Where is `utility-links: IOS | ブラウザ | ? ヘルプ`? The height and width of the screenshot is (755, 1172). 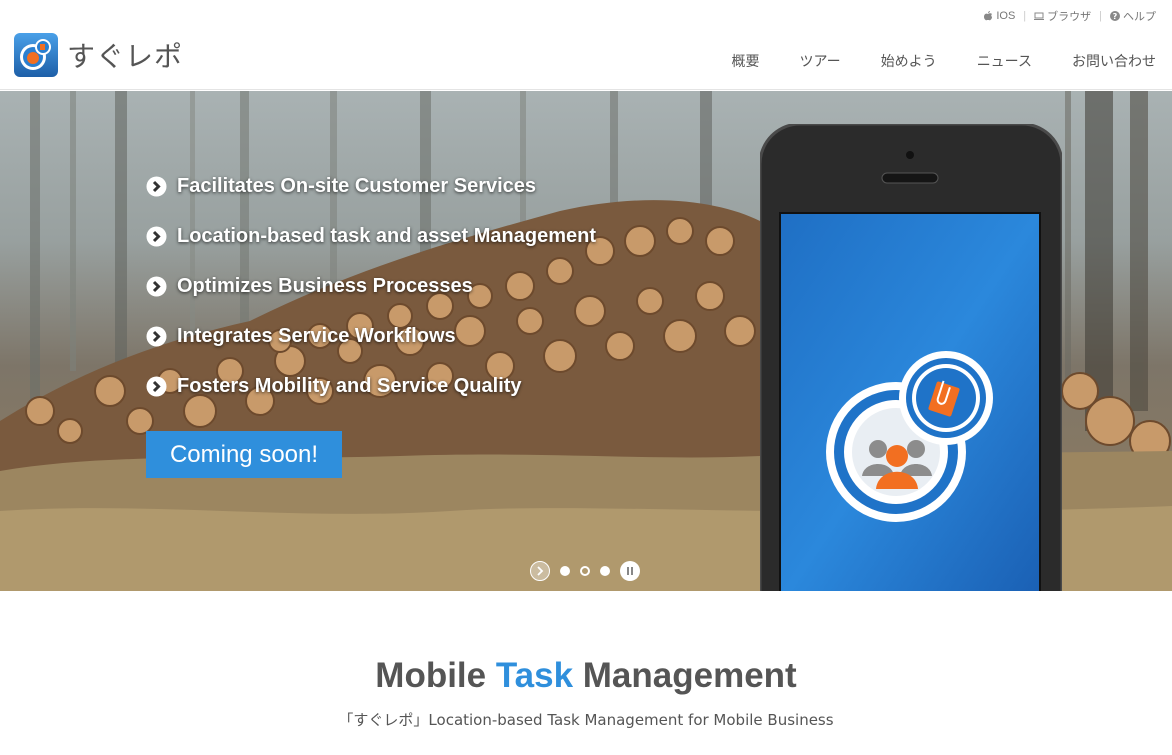 utility-links: IOS | ブラウザ | ? ヘルプ is located at coordinates (1069, 16).